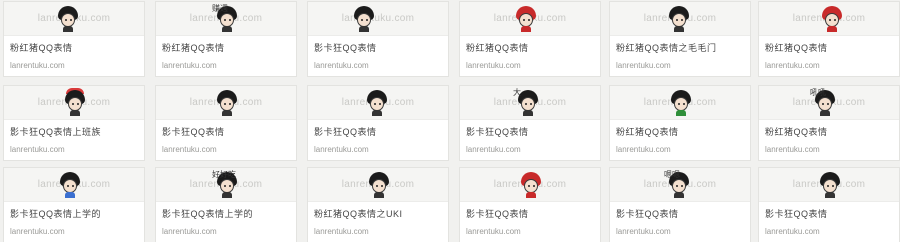 The image size is (900, 242). What do you see at coordinates (680, 39) in the screenshot?
I see `emoticon-card: lanrentuku.com 粉红猪QQ表情之毛毛门 lanrentuku.com` at bounding box center [680, 39].